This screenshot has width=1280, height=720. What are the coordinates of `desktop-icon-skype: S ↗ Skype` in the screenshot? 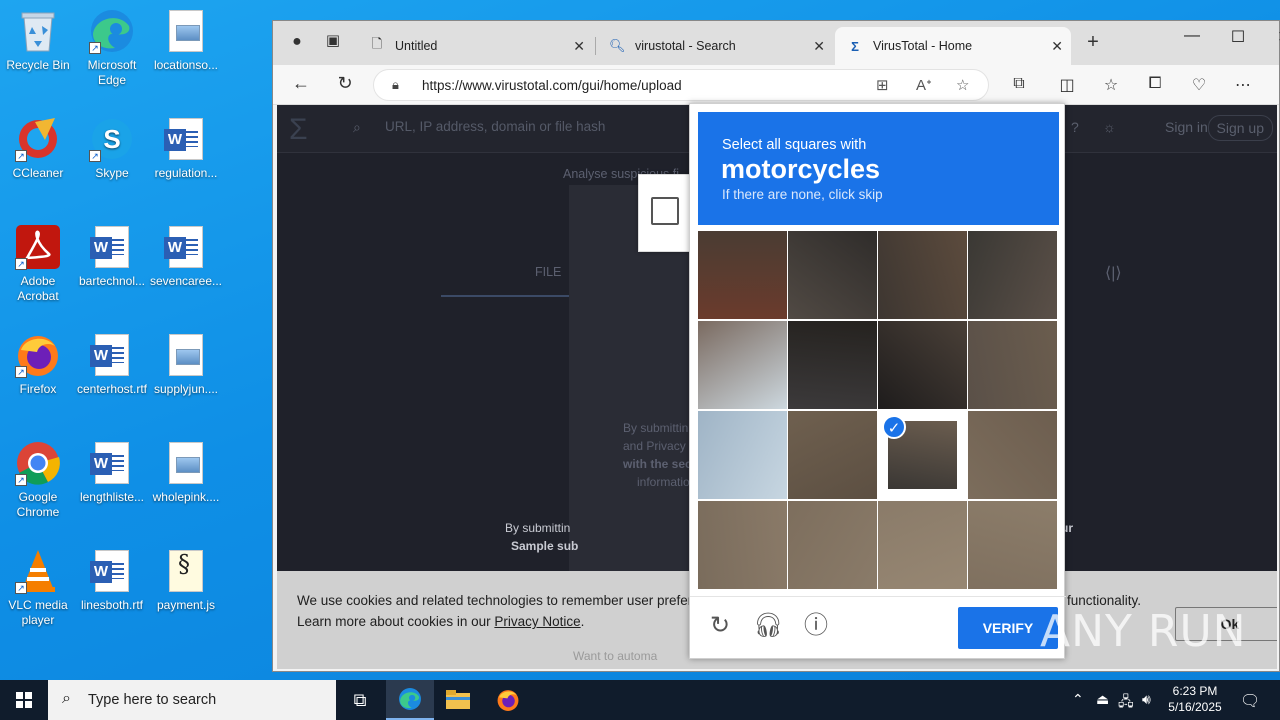 It's located at (112, 148).